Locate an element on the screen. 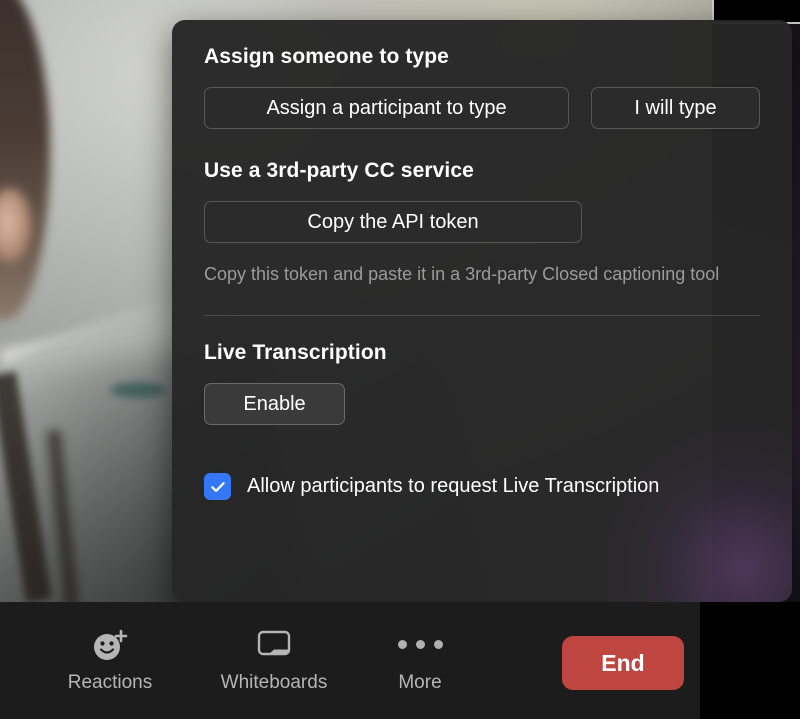 The height and width of the screenshot is (719, 800). toolbar-item-reactions: Reactions is located at coordinates (110, 661).